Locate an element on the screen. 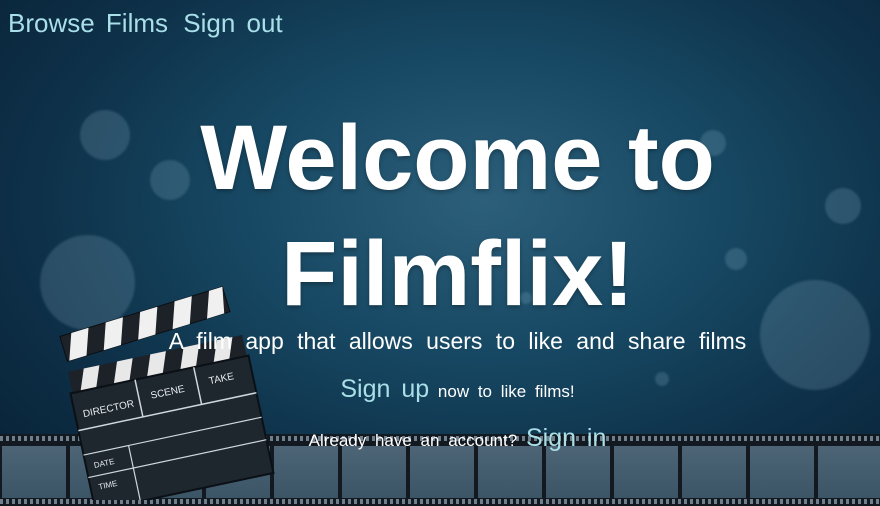 This screenshot has width=880, height=506. welcome-heading-line1: Welcome to is located at coordinates (457, 158).